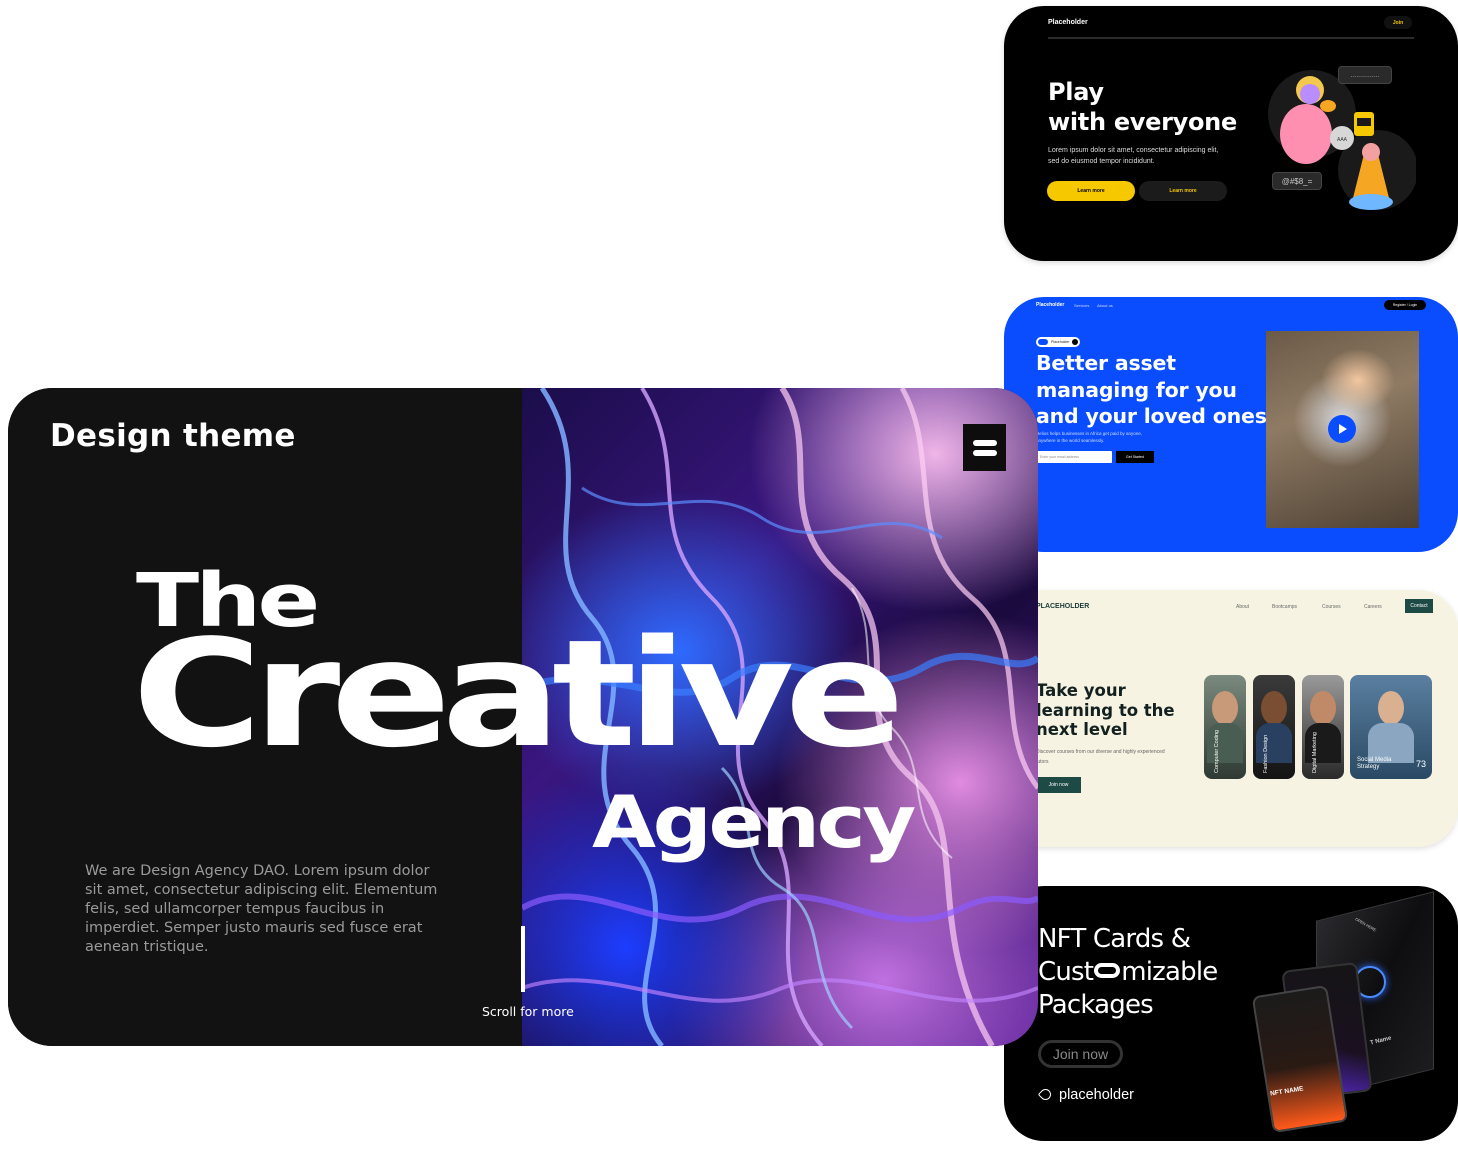  What do you see at coordinates (1081, 690) in the screenshot?
I see `title-line: Take your` at bounding box center [1081, 690].